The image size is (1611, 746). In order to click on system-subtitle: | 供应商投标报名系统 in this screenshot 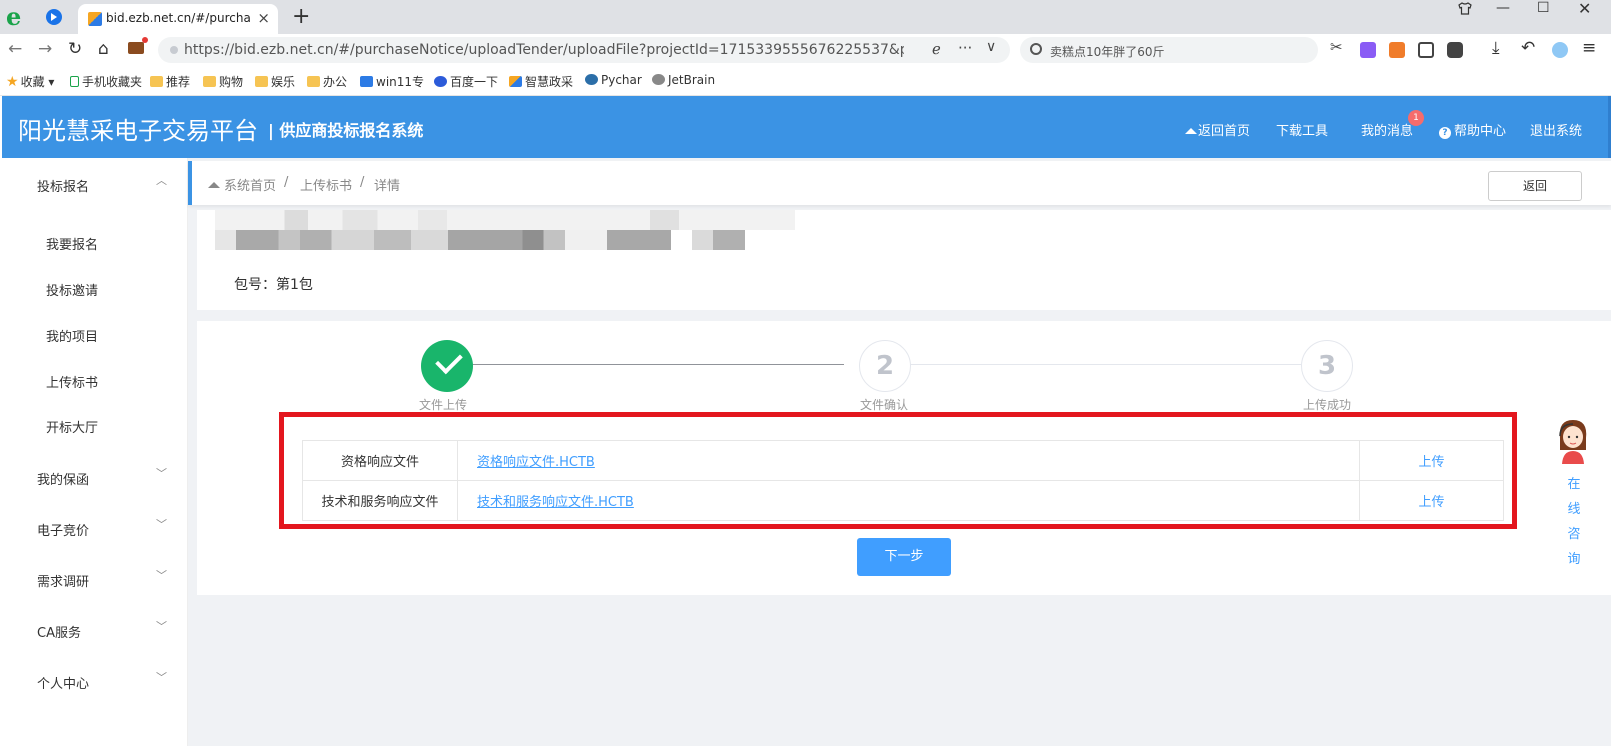, I will do `click(346, 130)`.